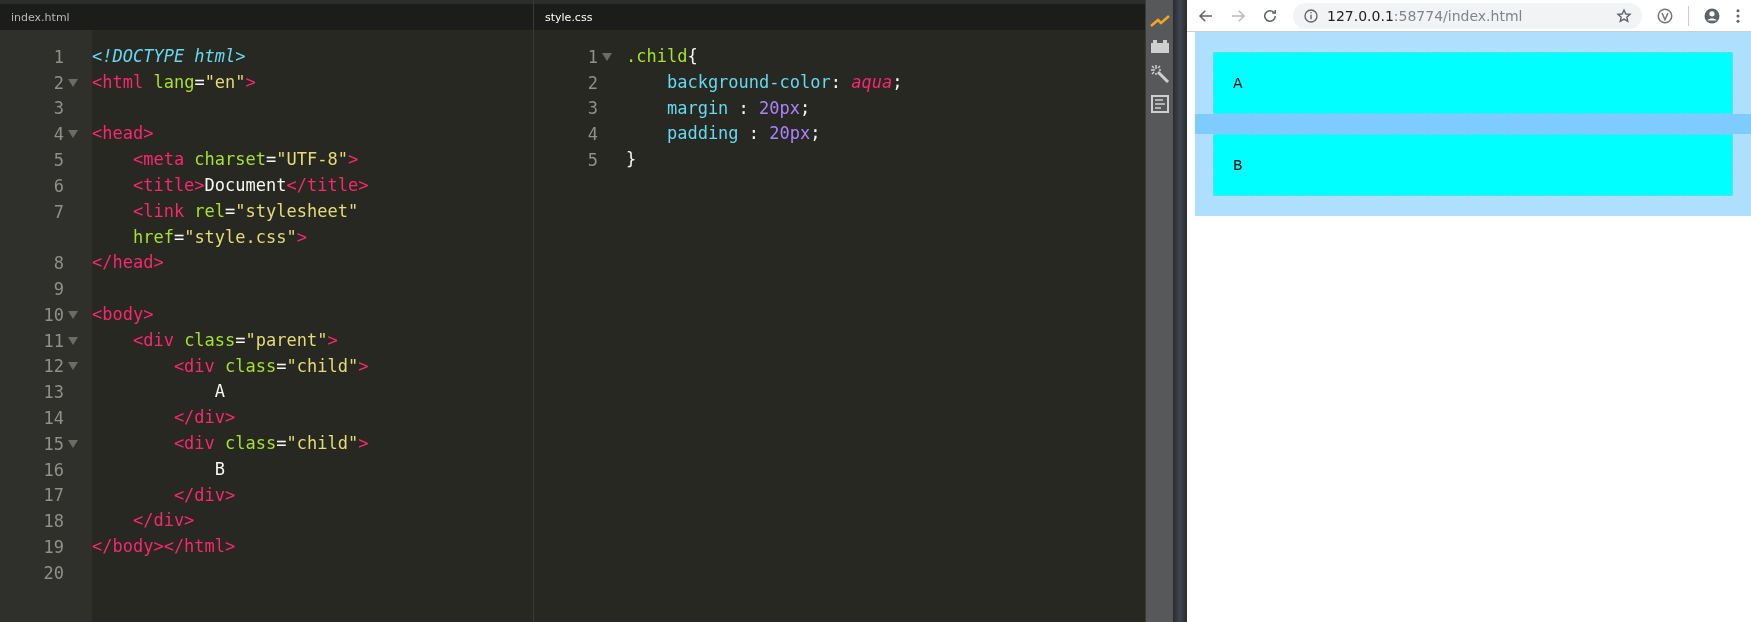  Describe the element at coordinates (174, 82) in the screenshot. I see `code-line: <html lang="en">` at that location.